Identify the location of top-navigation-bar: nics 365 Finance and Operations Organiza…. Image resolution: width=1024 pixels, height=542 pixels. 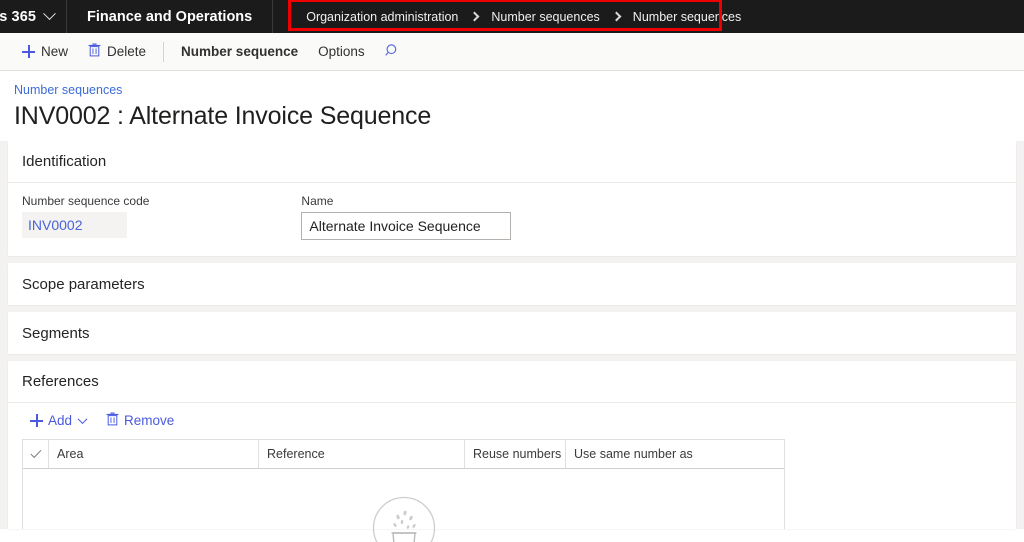
(512, 16).